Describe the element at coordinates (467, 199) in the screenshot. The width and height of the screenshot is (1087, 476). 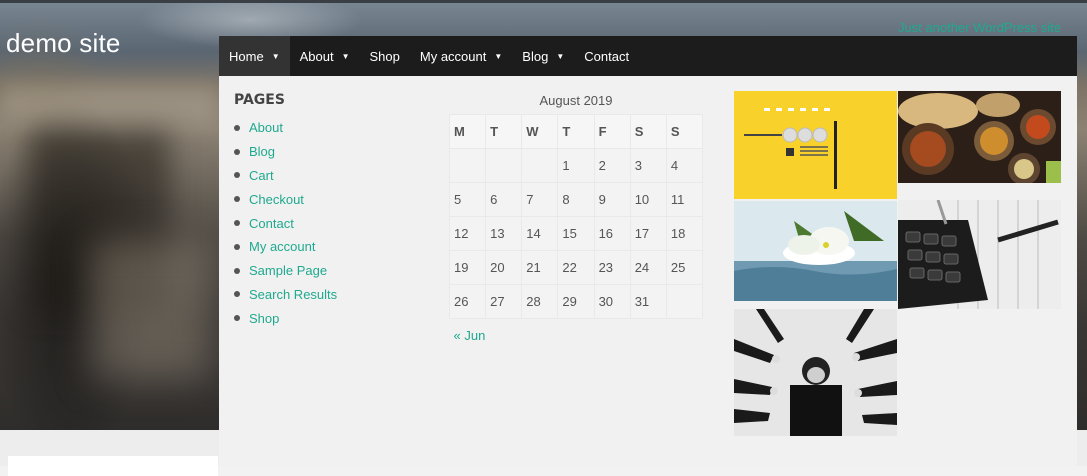
I see `calendar-day-cell: 5` at that location.